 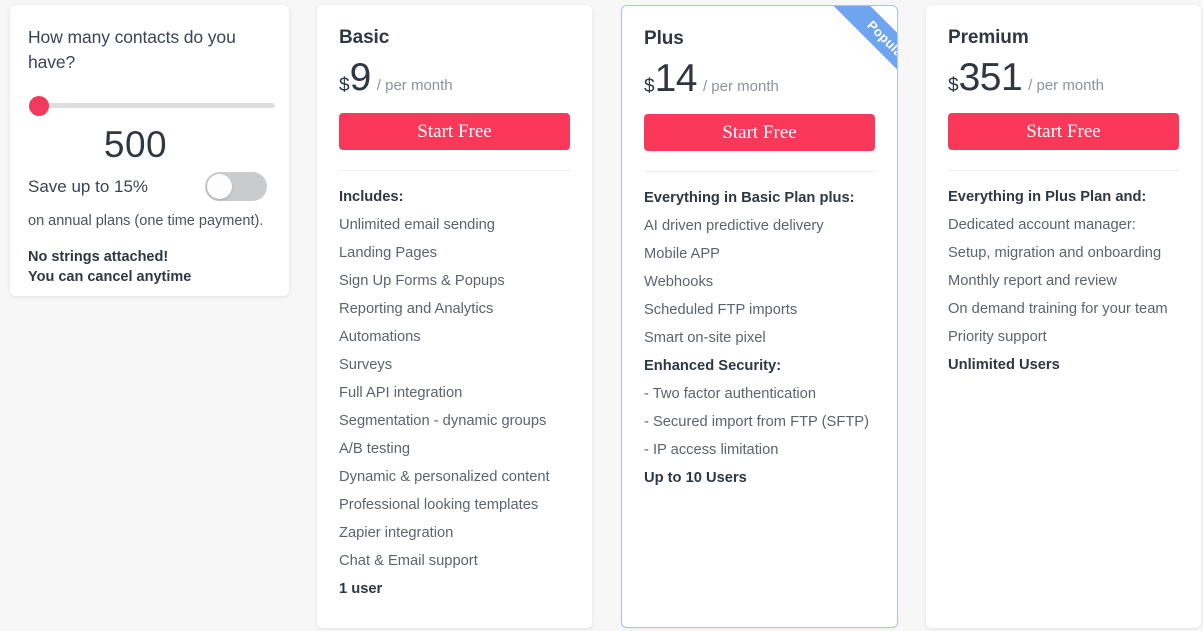 What do you see at coordinates (364, 37) in the screenshot?
I see `plan-name-basic: Basic` at bounding box center [364, 37].